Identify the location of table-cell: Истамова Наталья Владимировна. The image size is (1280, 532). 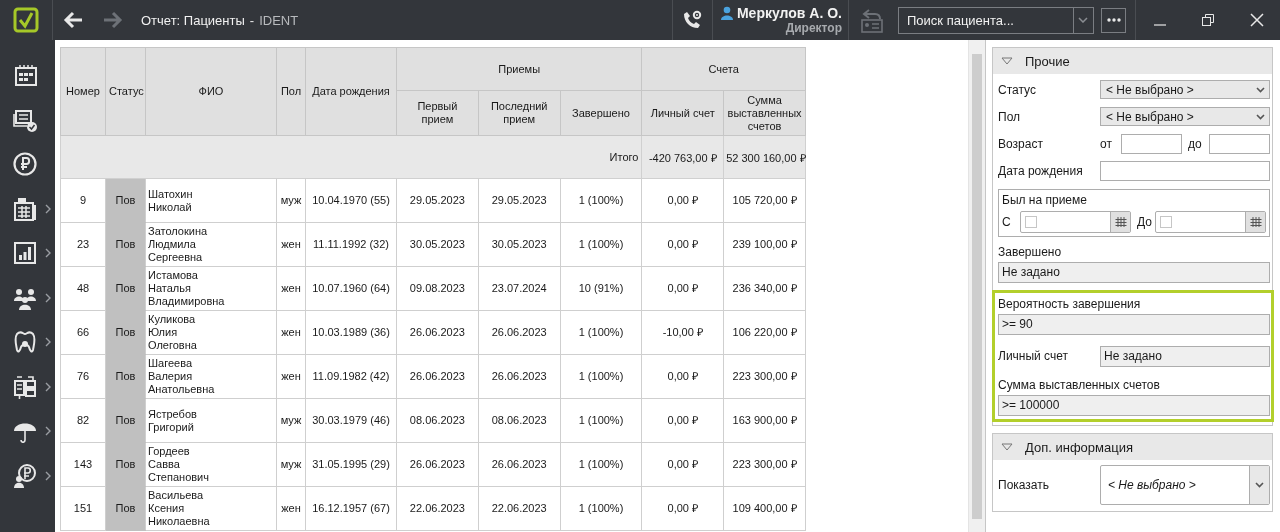
(211, 288).